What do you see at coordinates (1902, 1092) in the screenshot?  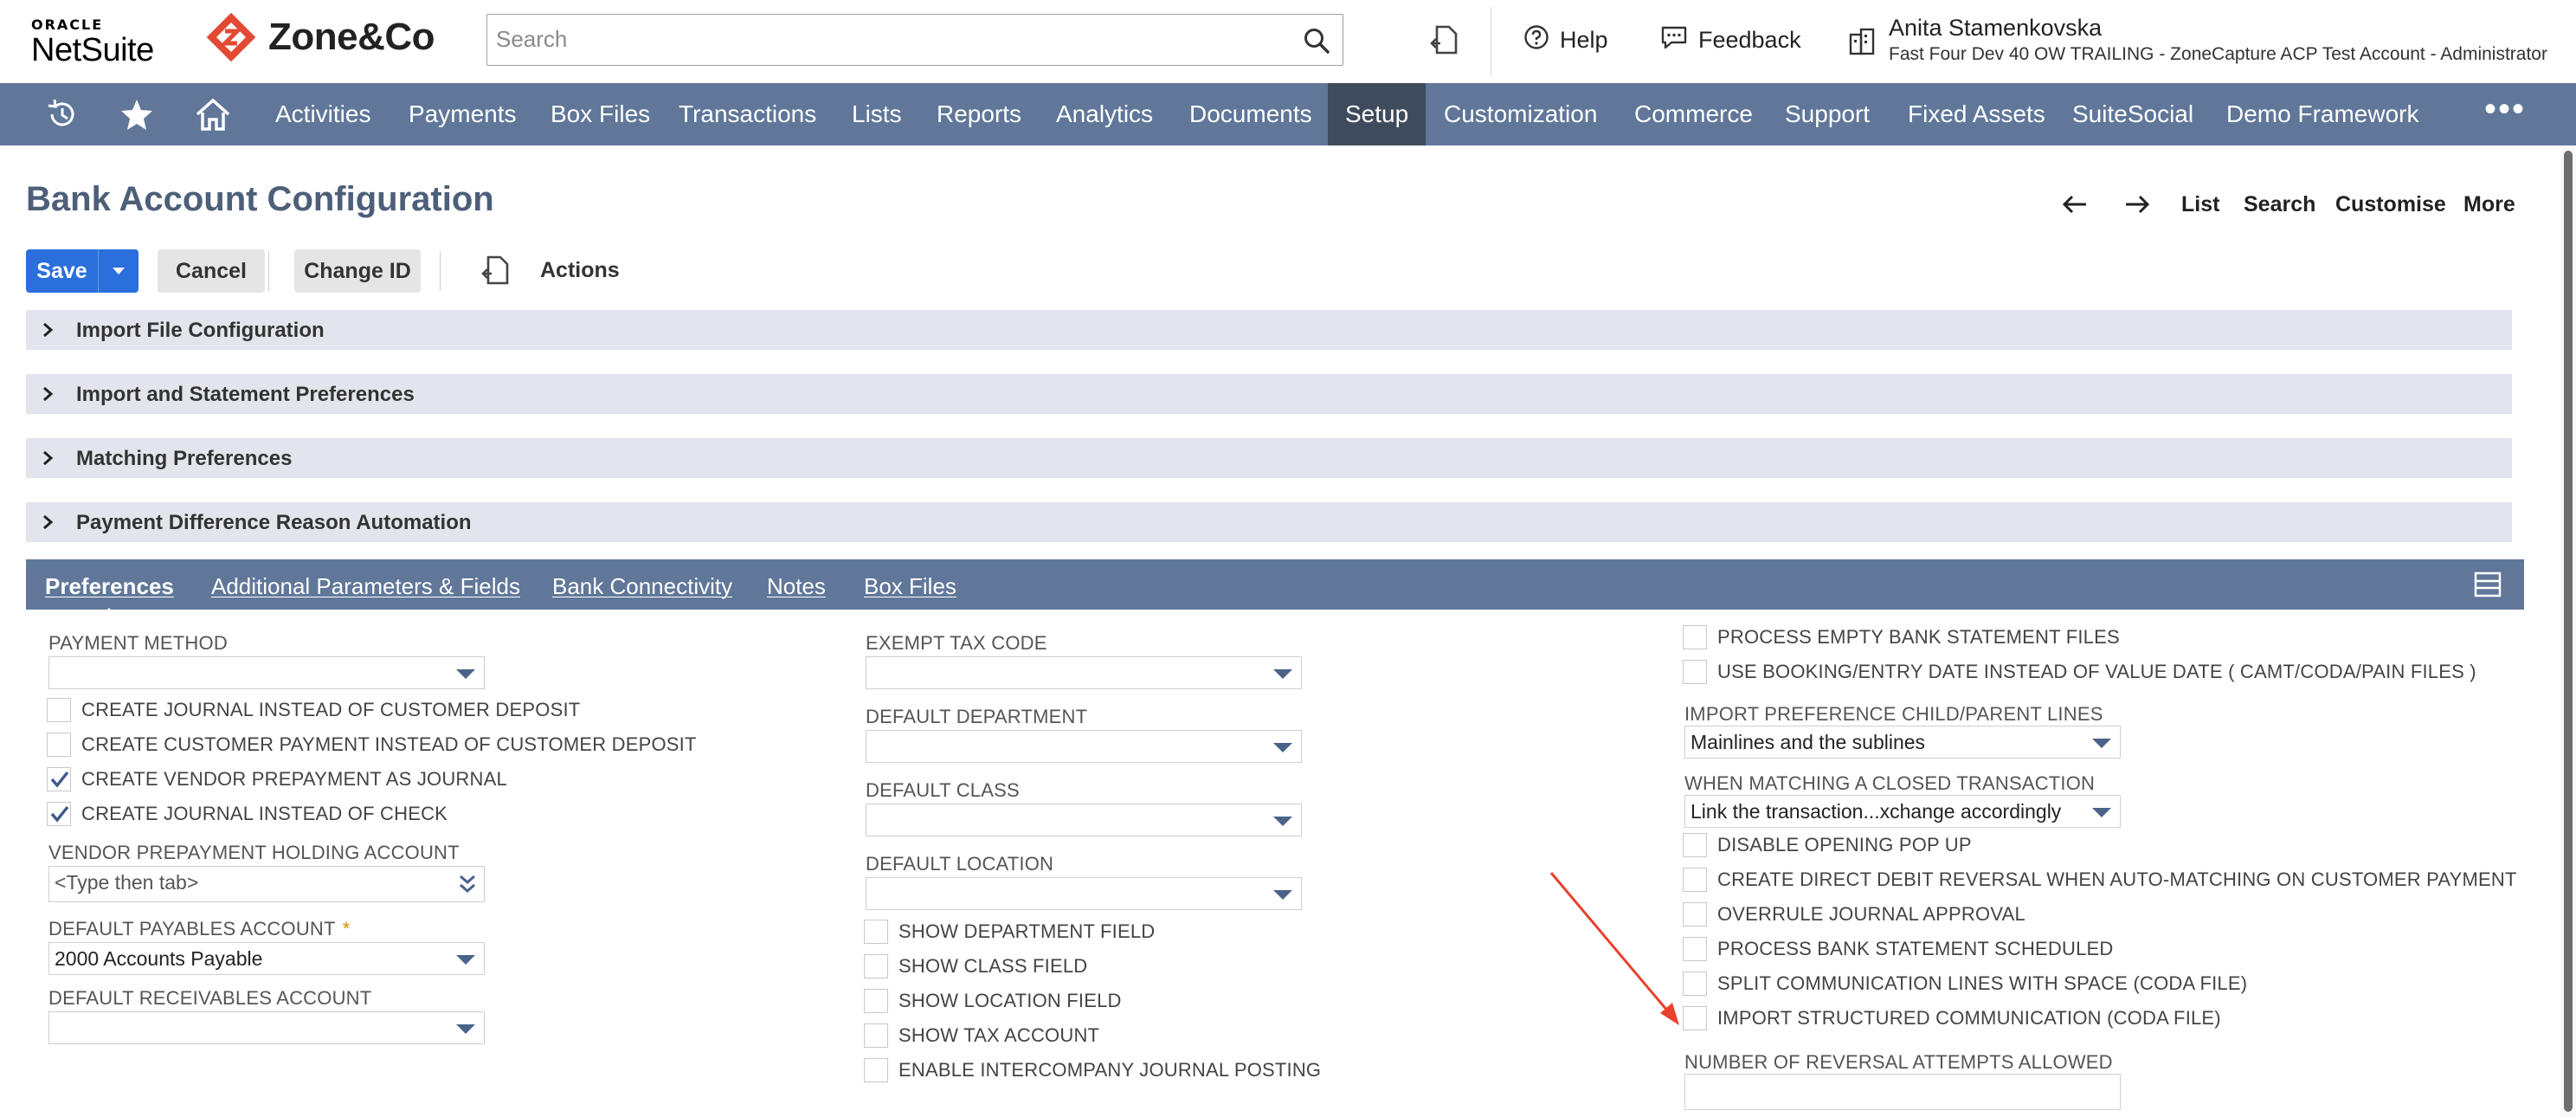 I see `reversal-attempts-input` at bounding box center [1902, 1092].